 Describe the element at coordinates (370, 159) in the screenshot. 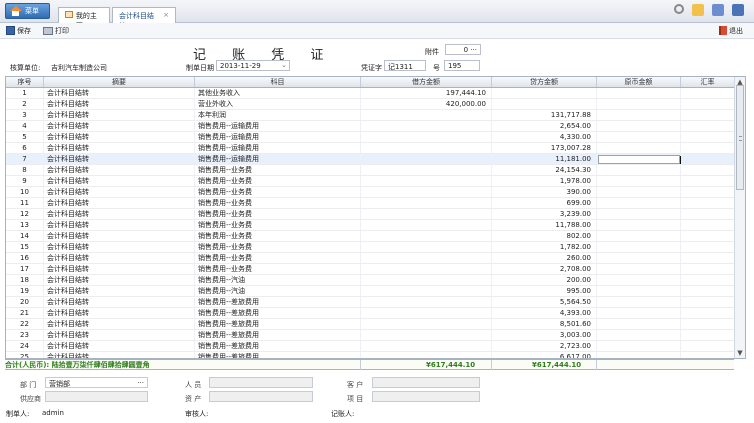

I see `table-row: 7 会计科目结转 销售费用--运输费用 11,181.00` at that location.